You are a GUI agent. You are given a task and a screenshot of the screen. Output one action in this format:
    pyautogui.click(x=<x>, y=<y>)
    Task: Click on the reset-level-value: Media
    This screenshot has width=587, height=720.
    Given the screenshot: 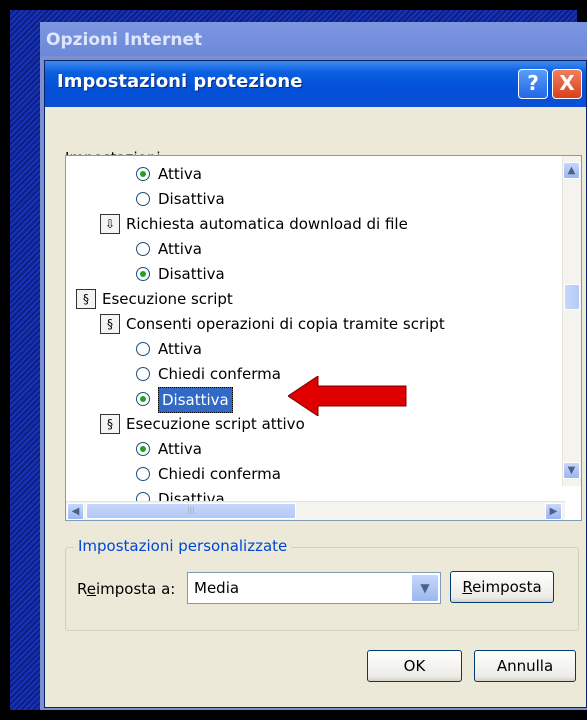 What is the action you would take?
    pyautogui.click(x=217, y=588)
    